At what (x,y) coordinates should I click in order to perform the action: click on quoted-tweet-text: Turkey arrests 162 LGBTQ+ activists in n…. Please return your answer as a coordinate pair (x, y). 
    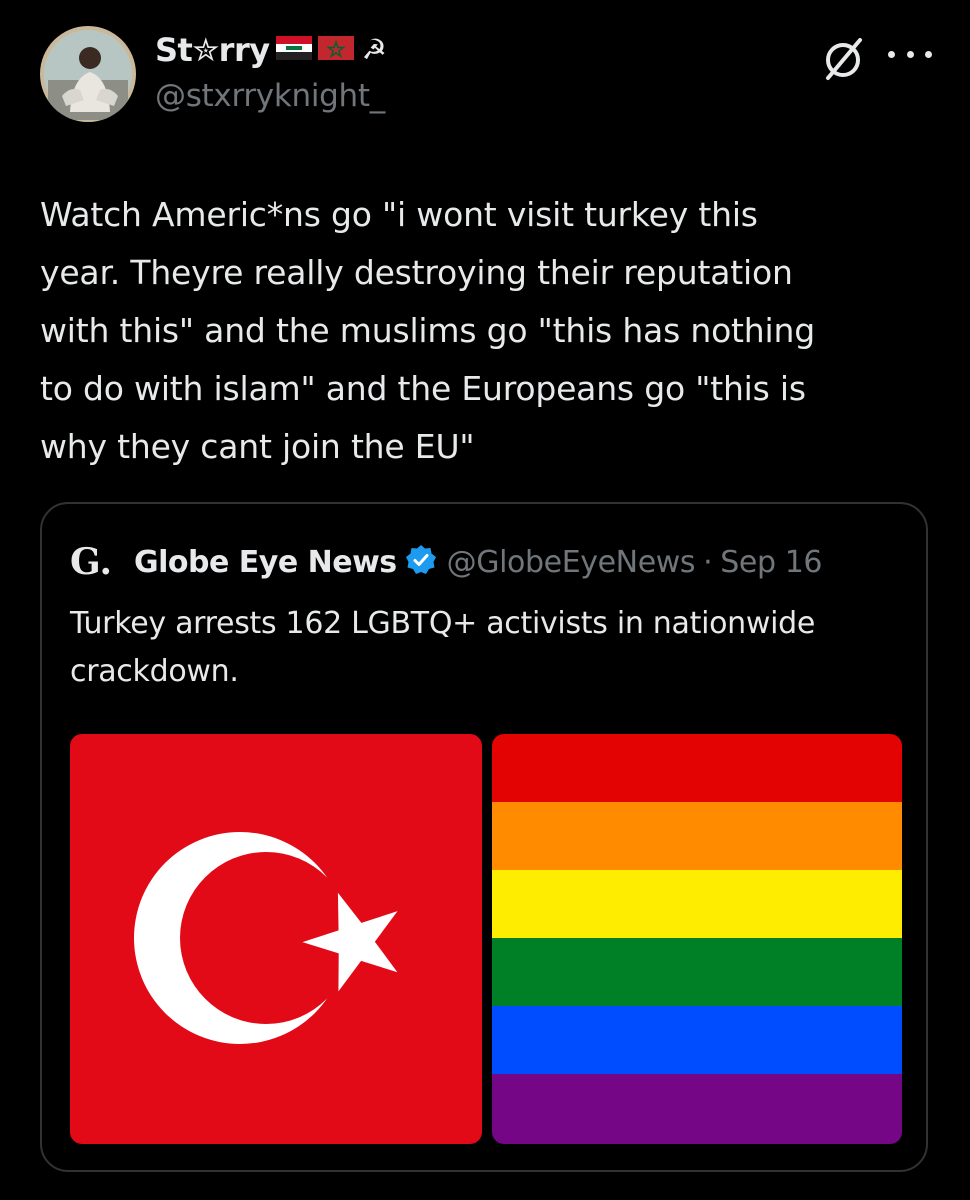
    Looking at the image, I should click on (443, 647).